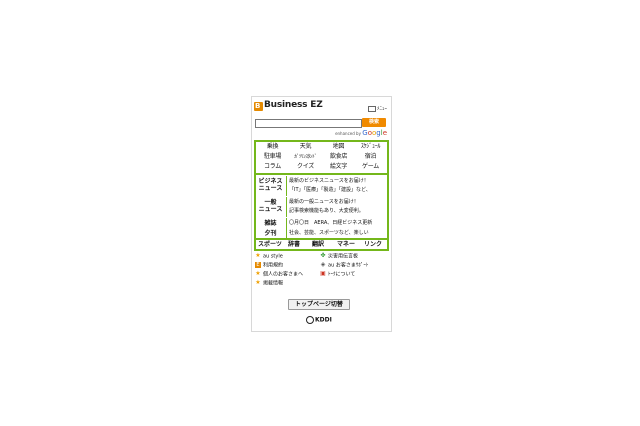 Image resolution: width=640 pixels, height=426 pixels. I want to click on link-au-style: ★ au style, so click(269, 257).